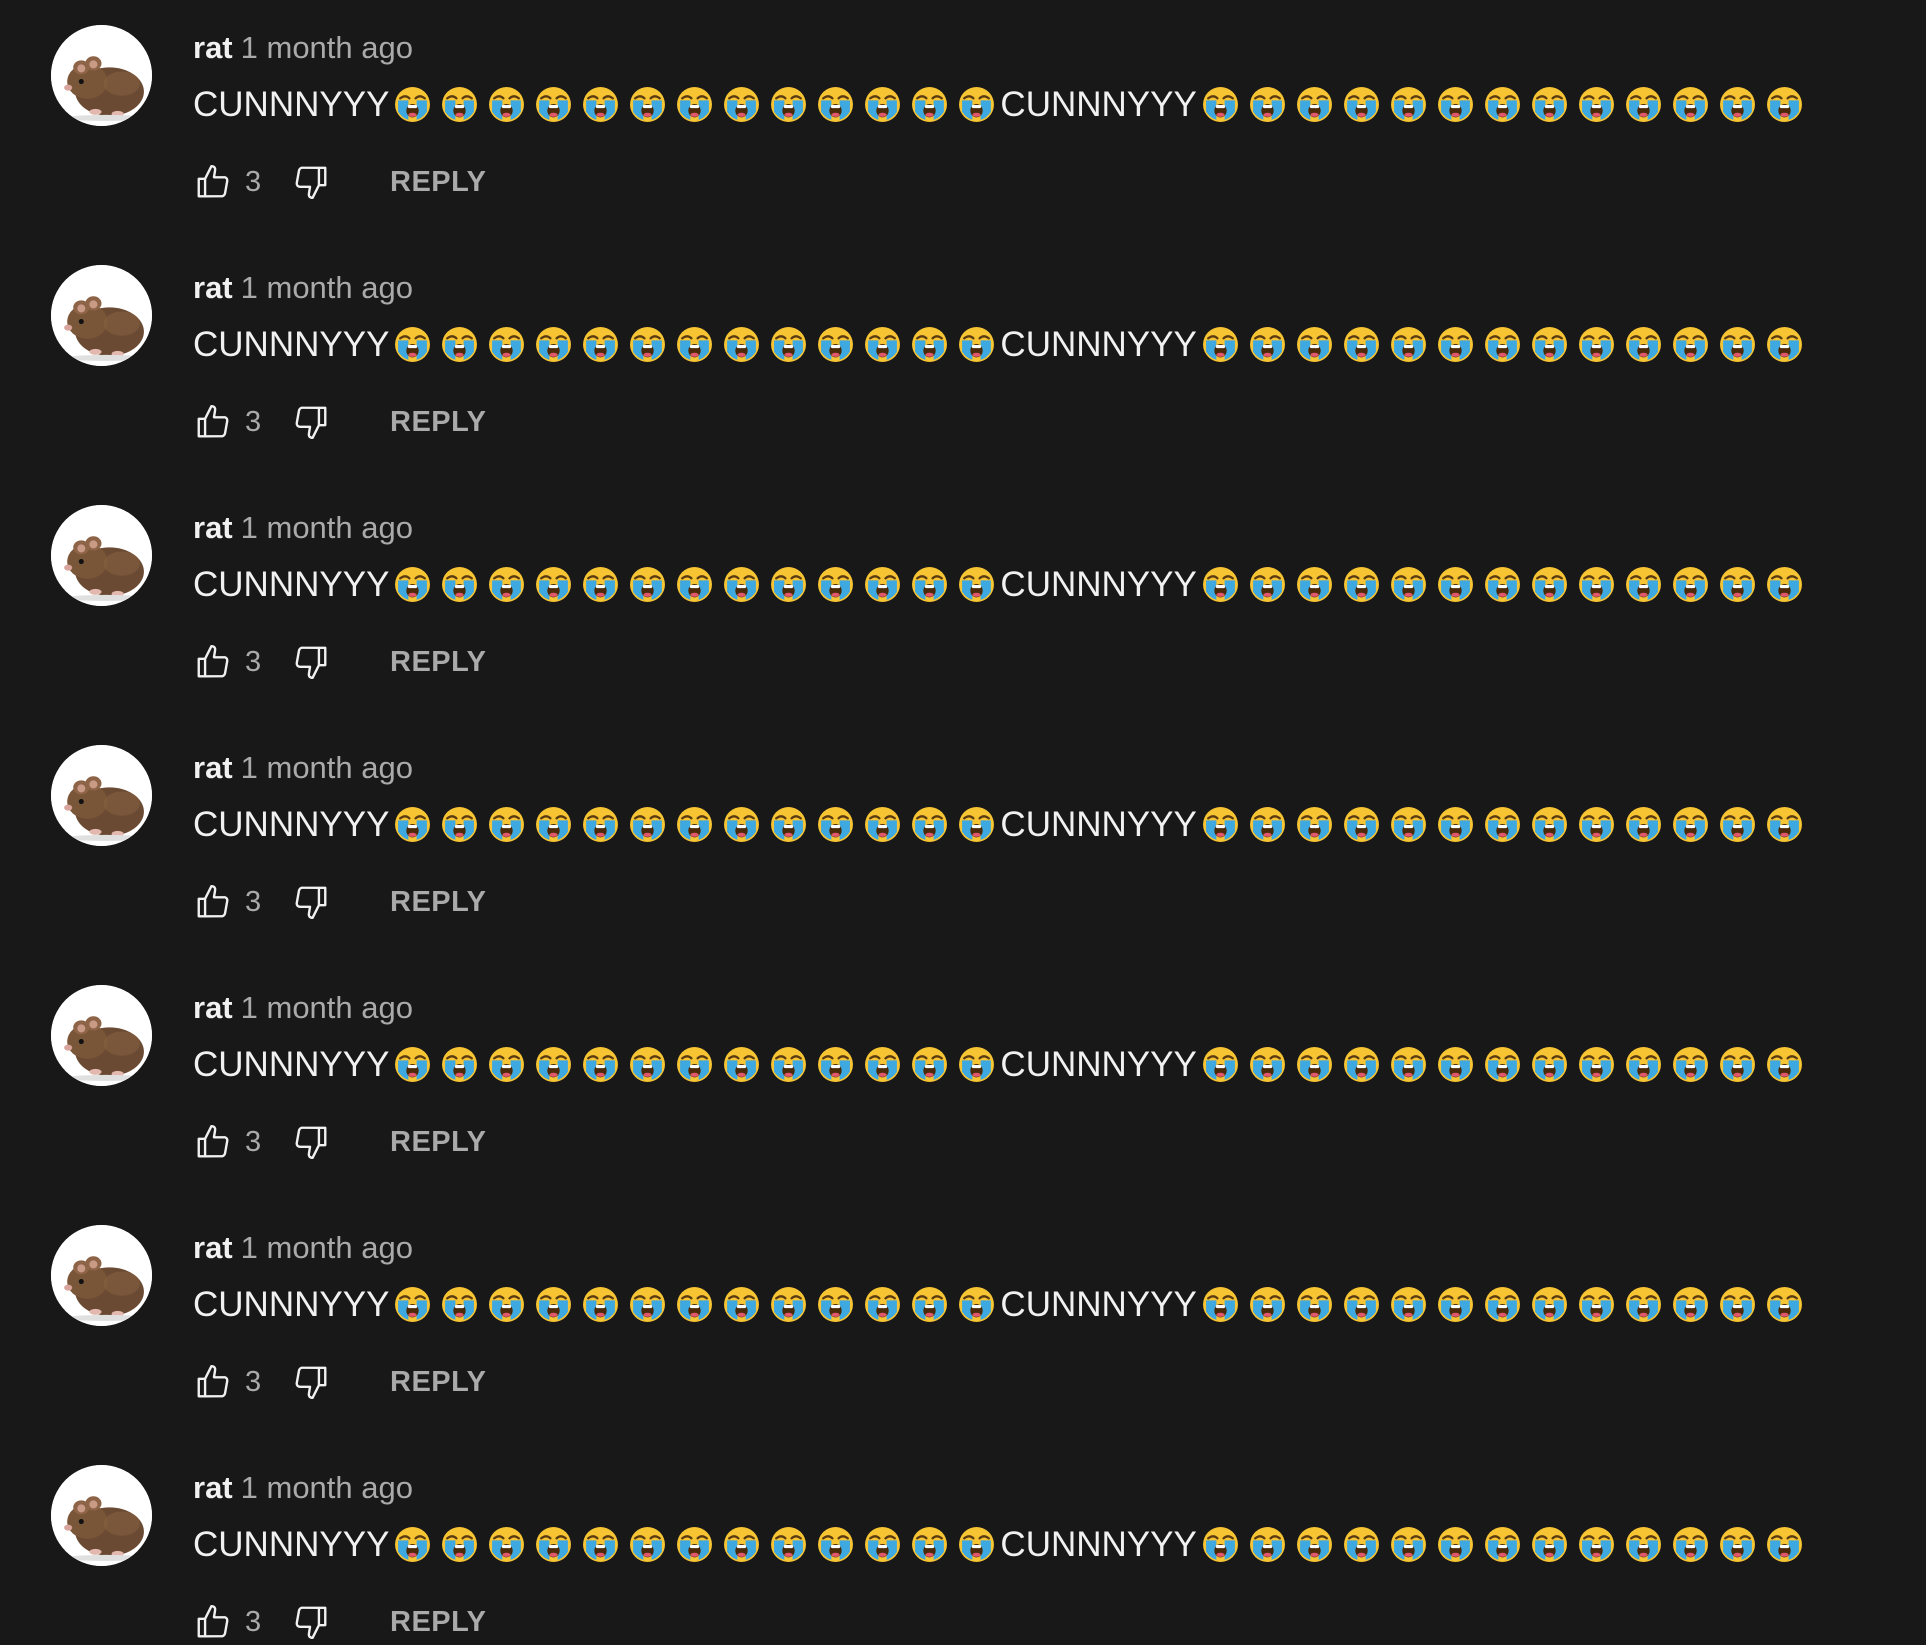 Image resolution: width=1926 pixels, height=1645 pixels. I want to click on thumbs-up-icon, so click(213, 661).